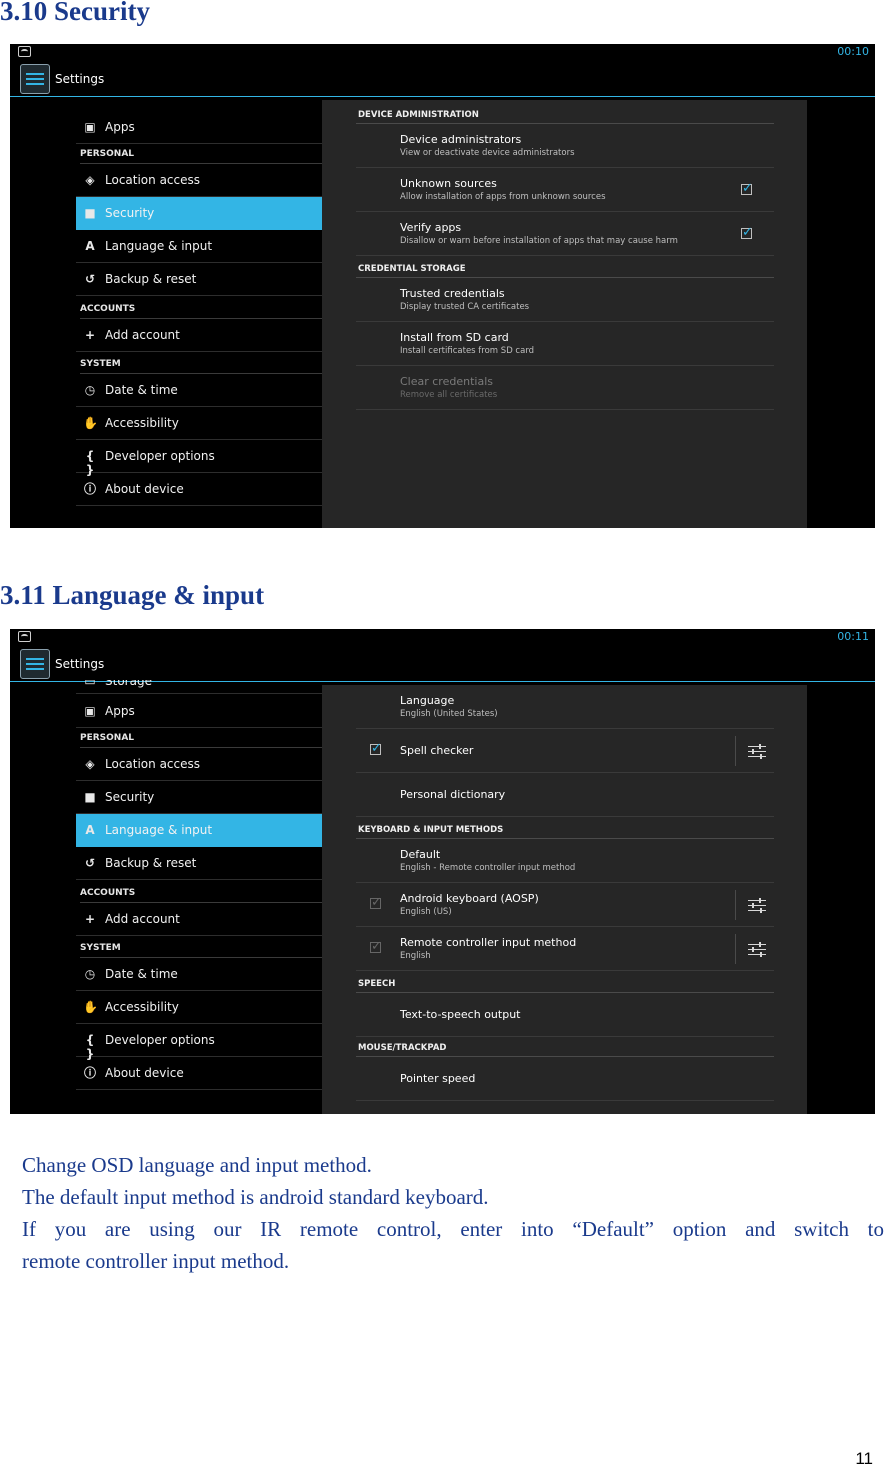  What do you see at coordinates (142, 919) in the screenshot?
I see `sidebar-item-label: Add account` at bounding box center [142, 919].